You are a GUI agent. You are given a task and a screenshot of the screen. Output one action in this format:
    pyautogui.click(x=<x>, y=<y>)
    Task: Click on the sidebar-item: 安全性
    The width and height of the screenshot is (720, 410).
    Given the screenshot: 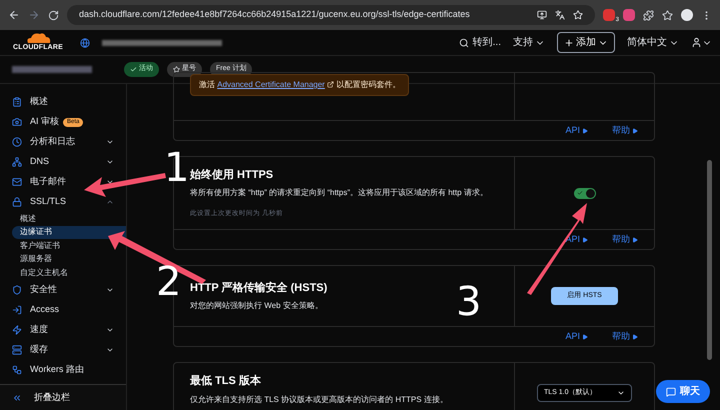 What is the action you would take?
    pyautogui.click(x=63, y=290)
    